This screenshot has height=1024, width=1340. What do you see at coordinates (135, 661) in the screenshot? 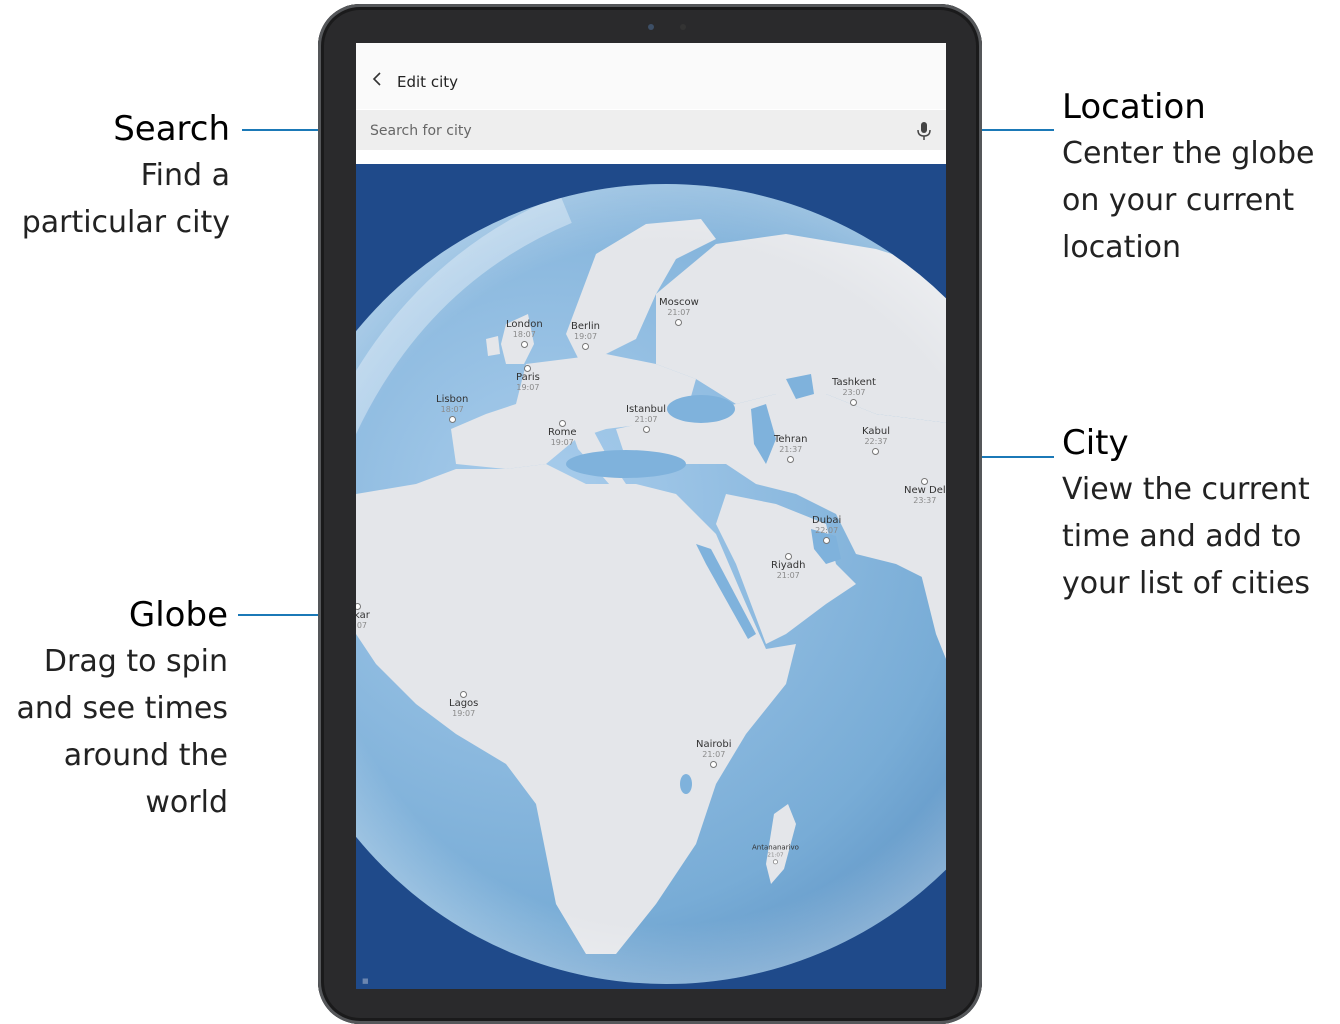
I see `globe-callout-line-1: Drag to spin` at bounding box center [135, 661].